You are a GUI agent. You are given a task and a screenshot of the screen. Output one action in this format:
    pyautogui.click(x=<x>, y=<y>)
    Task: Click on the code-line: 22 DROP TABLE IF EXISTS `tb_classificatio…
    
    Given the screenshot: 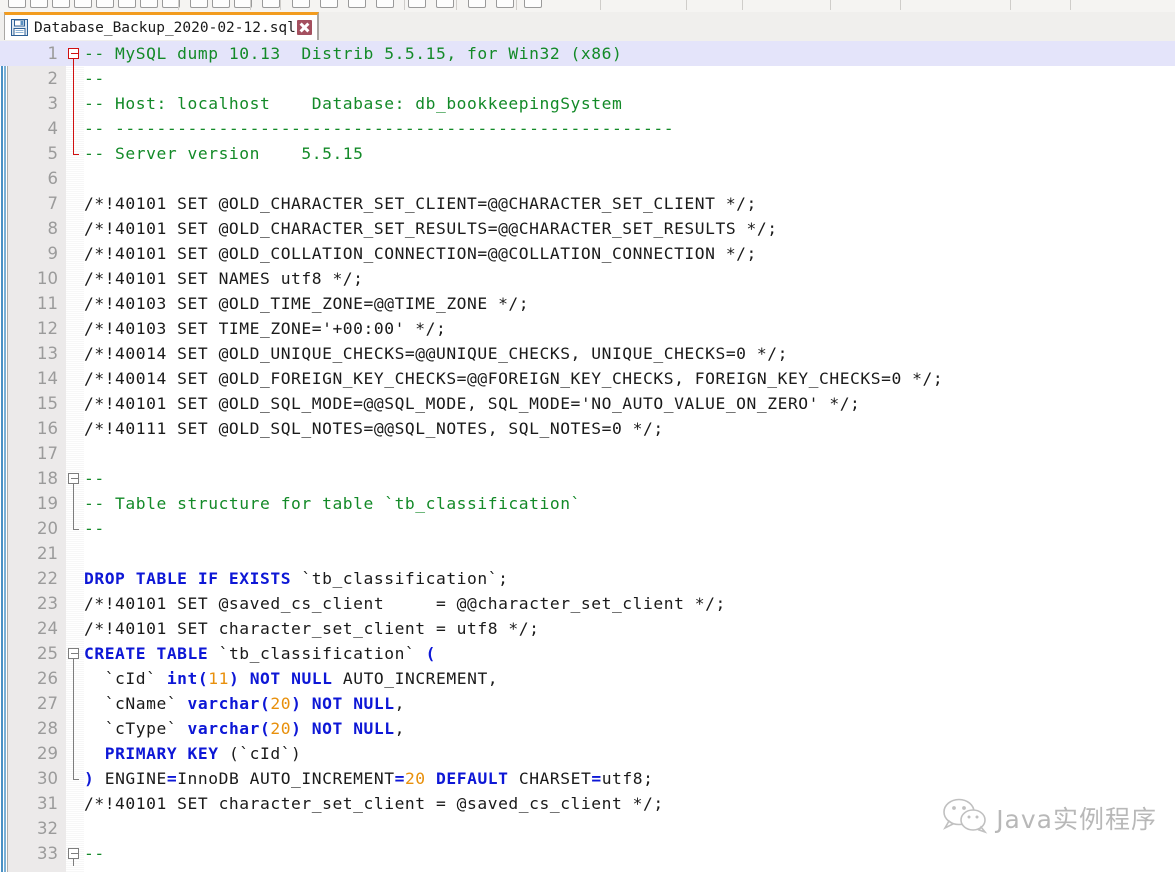 What is the action you would take?
    pyautogui.click(x=587, y=578)
    